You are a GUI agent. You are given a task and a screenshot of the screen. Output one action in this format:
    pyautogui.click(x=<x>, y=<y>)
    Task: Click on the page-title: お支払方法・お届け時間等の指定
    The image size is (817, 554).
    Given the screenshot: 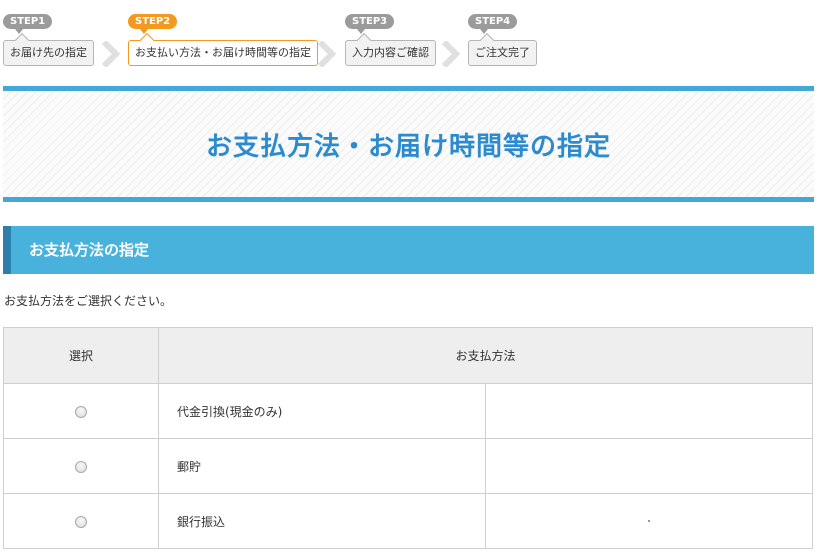 What is the action you would take?
    pyautogui.click(x=408, y=146)
    